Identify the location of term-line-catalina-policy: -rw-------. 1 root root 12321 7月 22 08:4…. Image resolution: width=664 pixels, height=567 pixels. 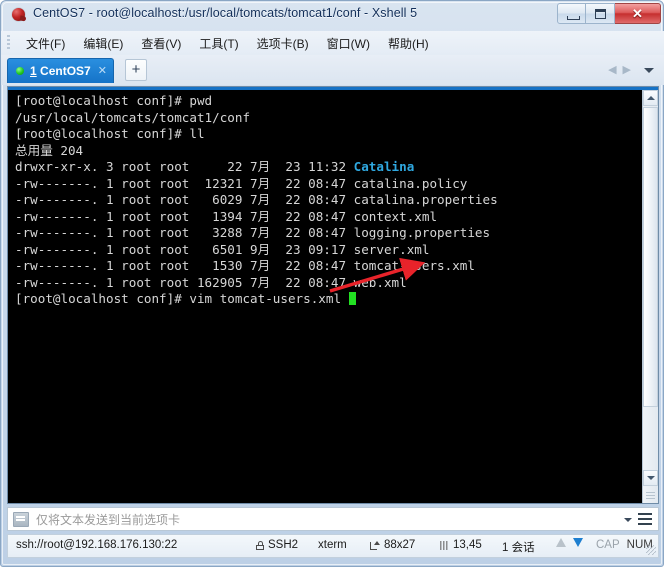
(241, 183).